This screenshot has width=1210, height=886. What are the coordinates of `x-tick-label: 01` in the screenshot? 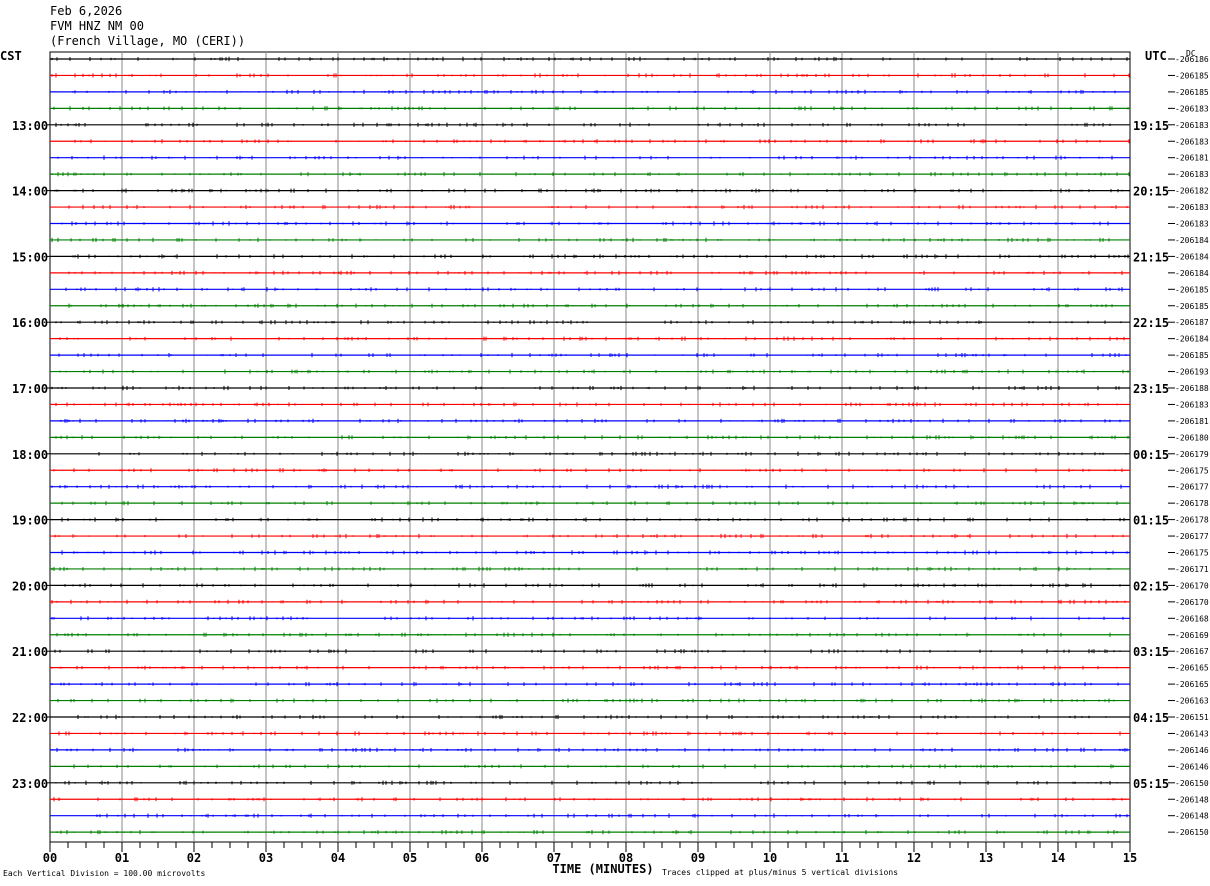 It's located at (122, 858).